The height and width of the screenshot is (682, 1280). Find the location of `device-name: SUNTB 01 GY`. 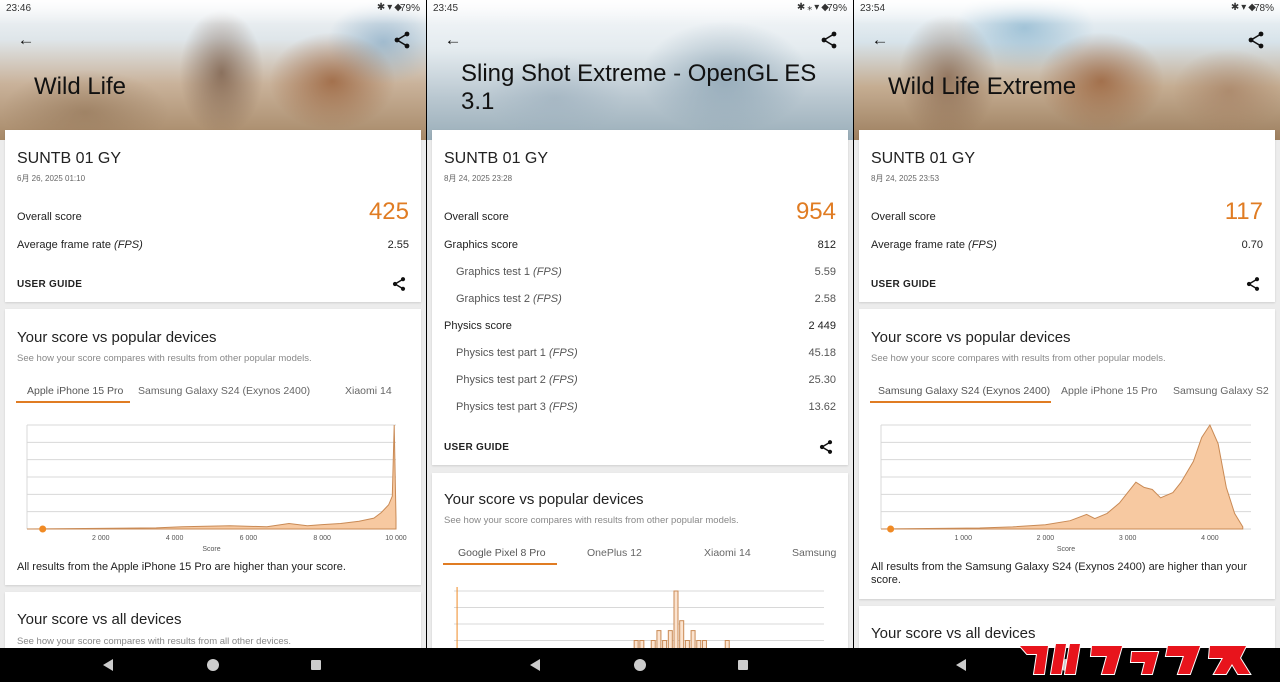

device-name: SUNTB 01 GY is located at coordinates (923, 158).